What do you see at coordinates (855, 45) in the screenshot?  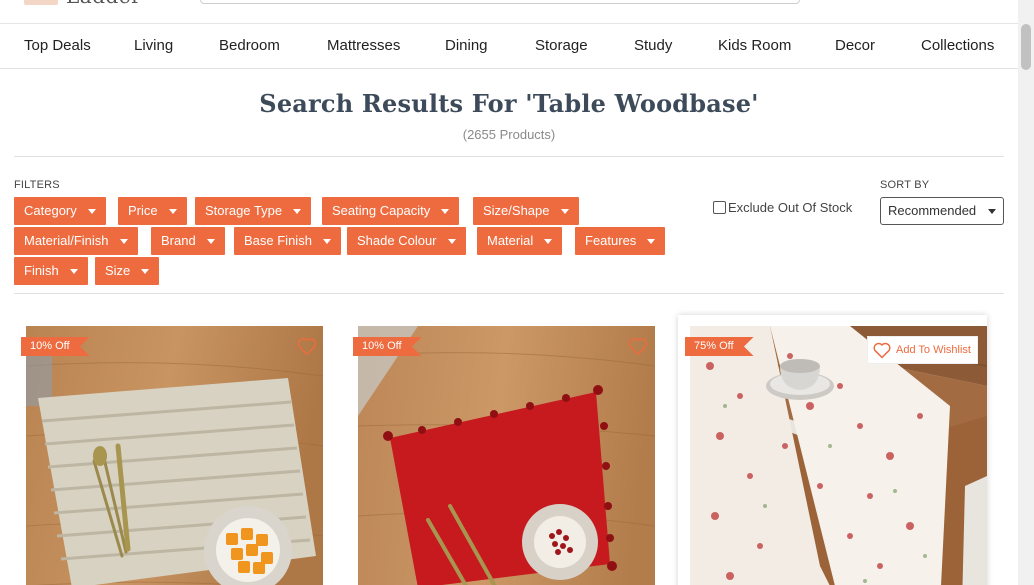 I see `nav-item-decor: Decor` at bounding box center [855, 45].